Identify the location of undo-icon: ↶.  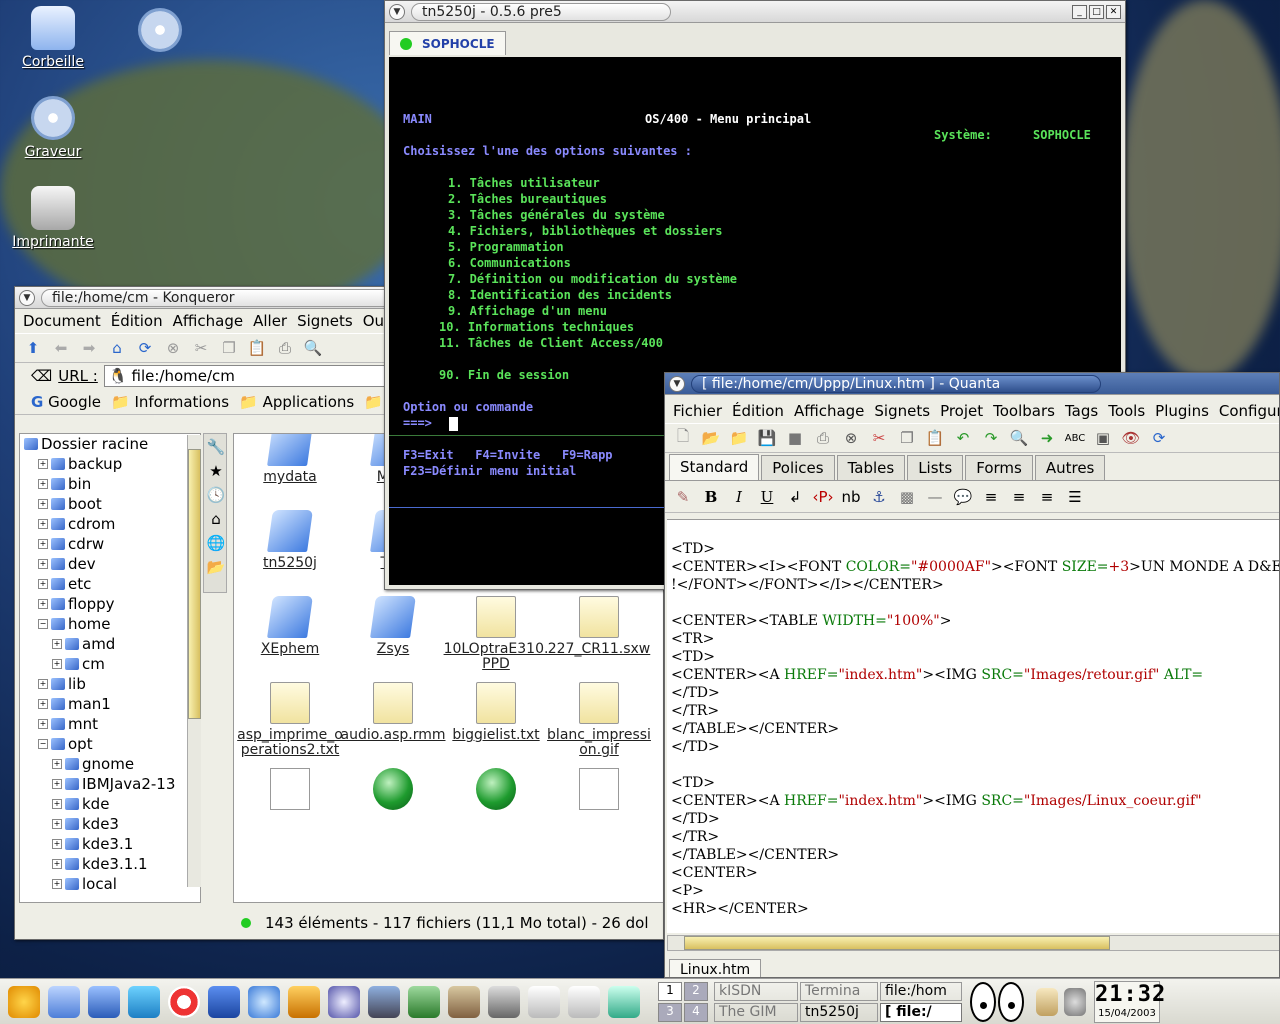
(963, 438).